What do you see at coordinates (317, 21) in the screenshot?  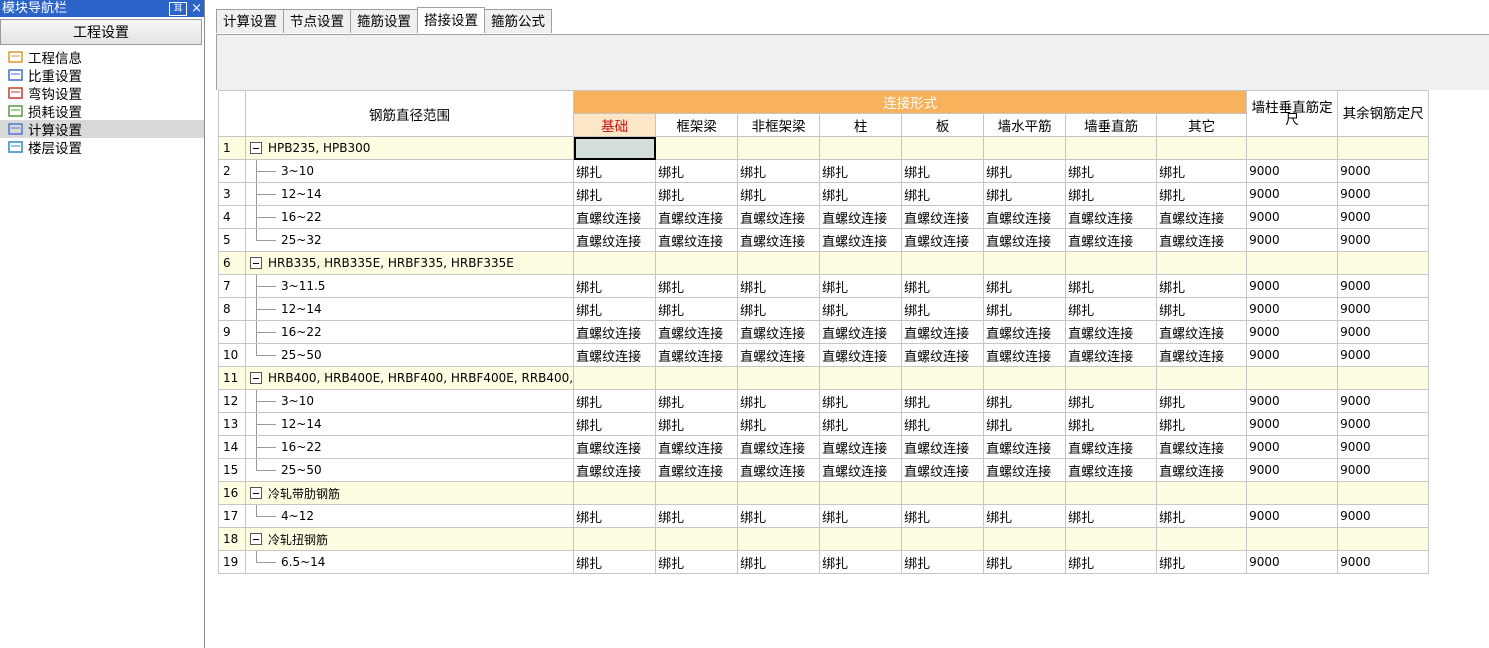 I see `tab-2: 节点设置` at bounding box center [317, 21].